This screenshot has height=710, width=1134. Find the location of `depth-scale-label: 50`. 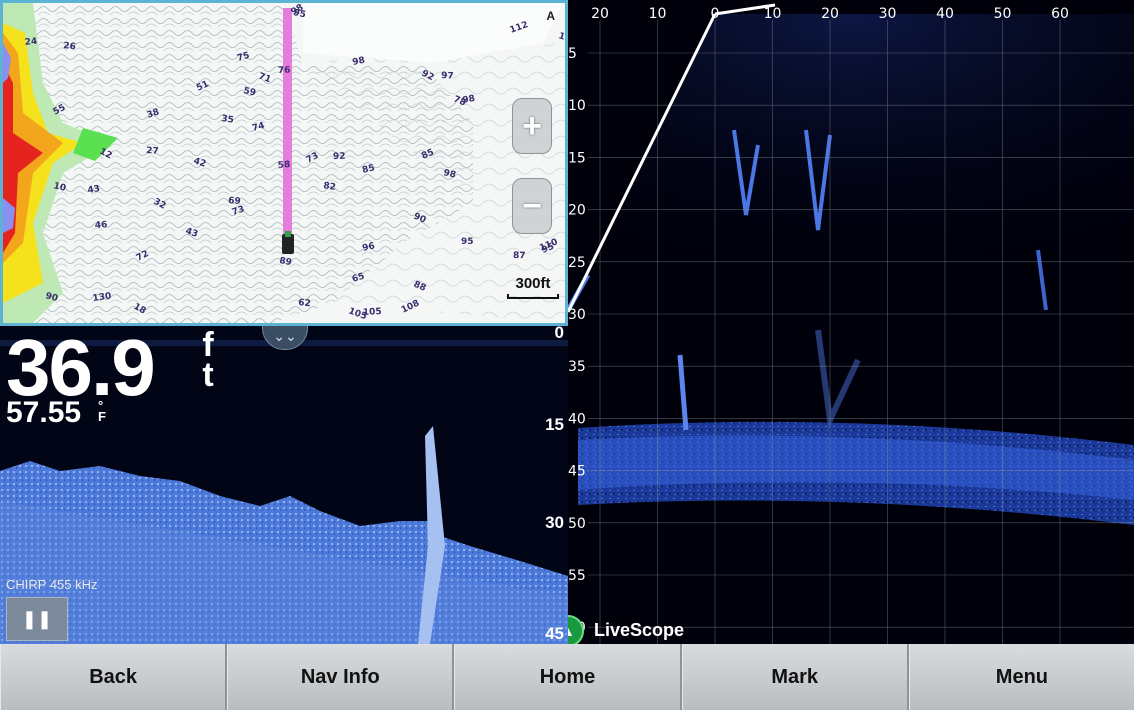

depth-scale-label: 50 is located at coordinates (577, 524).